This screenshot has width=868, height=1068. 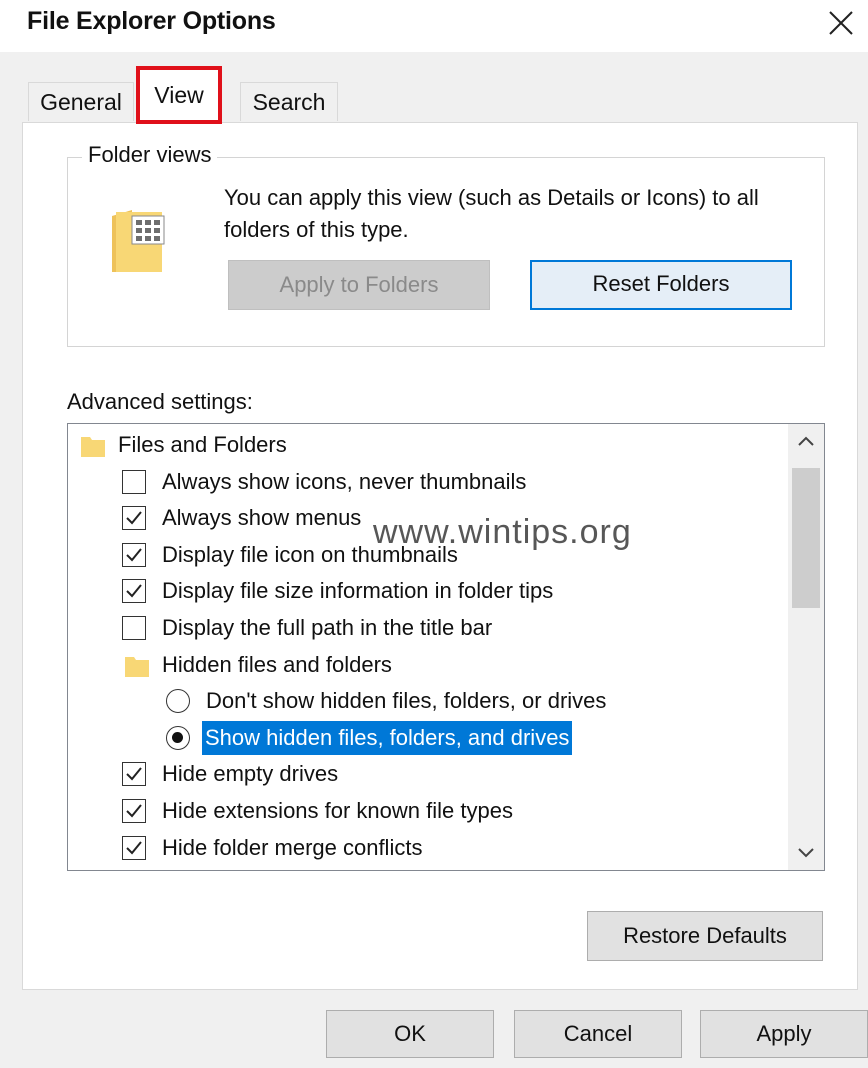 I want to click on close-button, so click(x=838, y=25).